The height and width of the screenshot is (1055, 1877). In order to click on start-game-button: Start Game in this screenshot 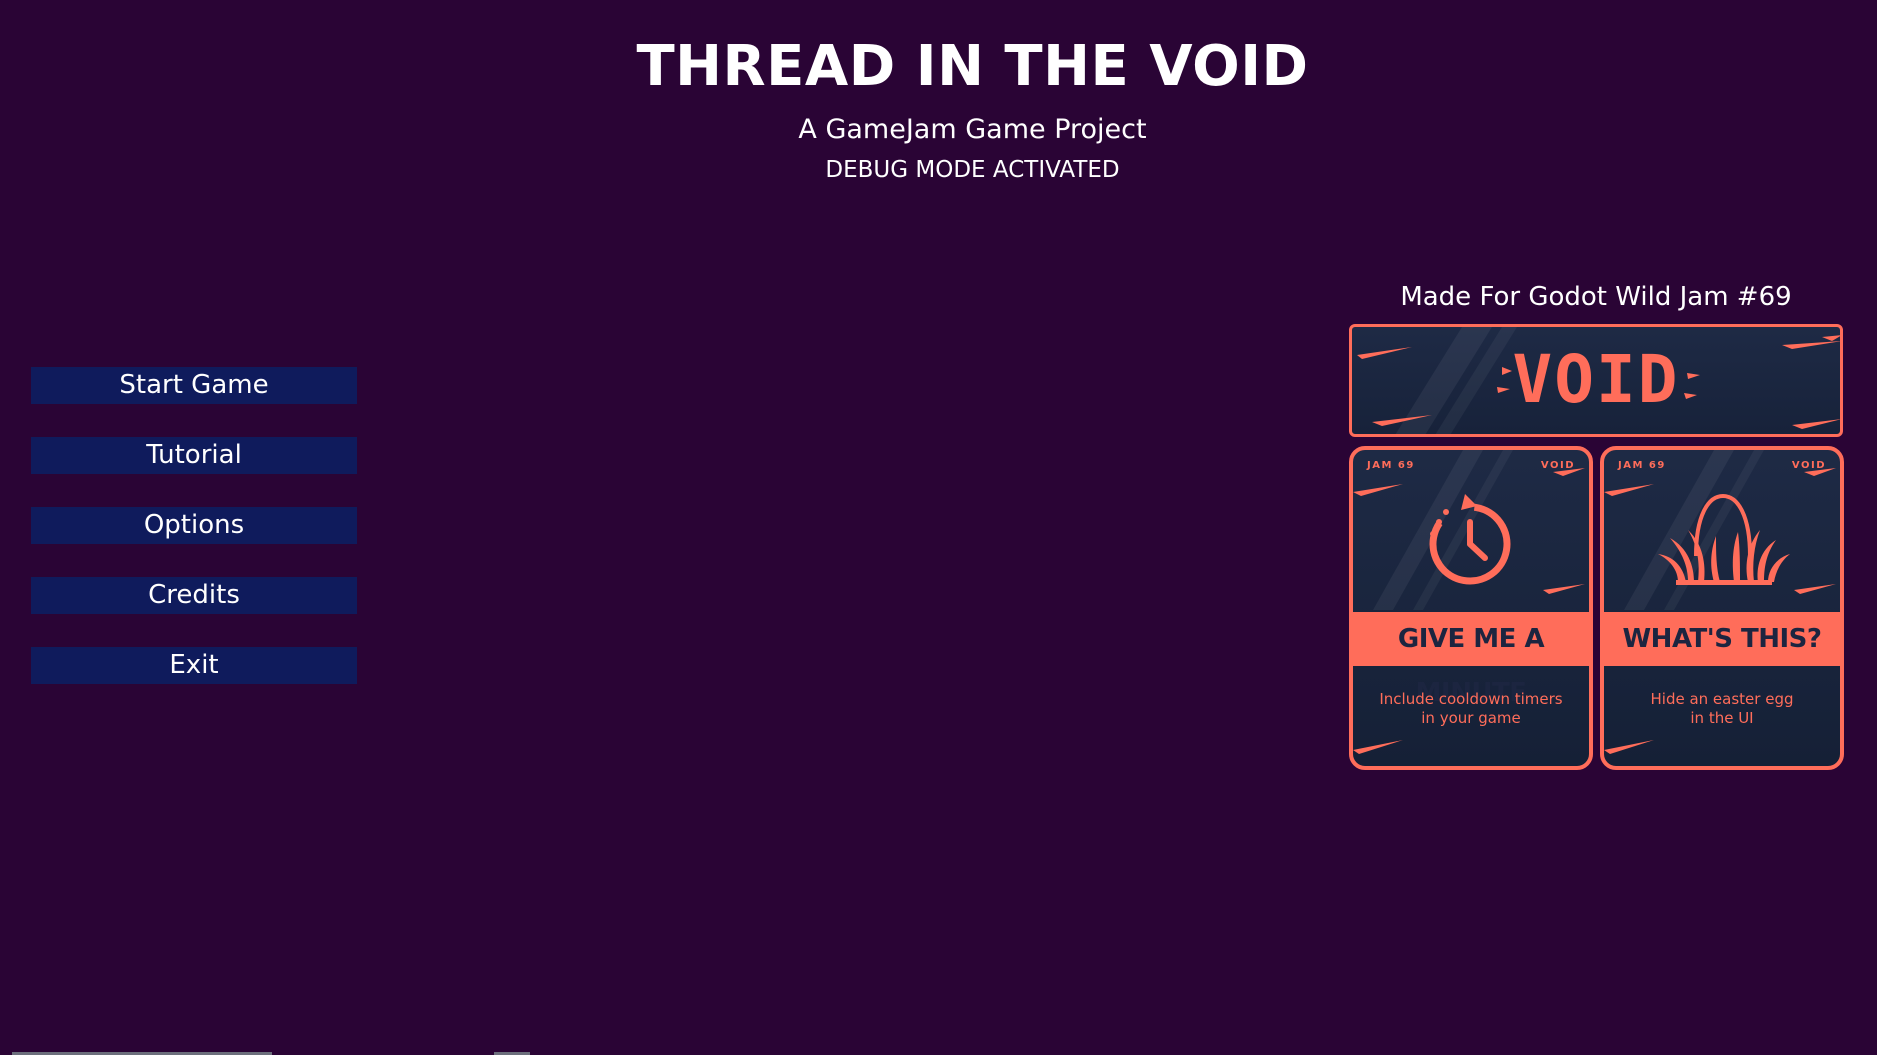, I will do `click(194, 385)`.